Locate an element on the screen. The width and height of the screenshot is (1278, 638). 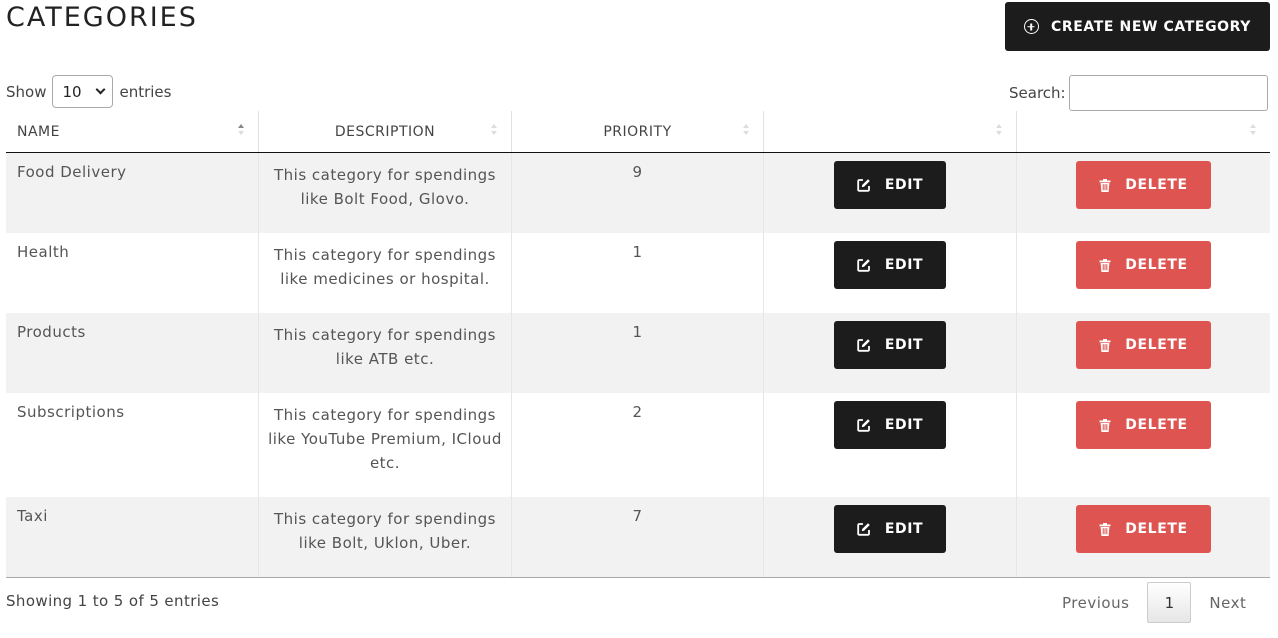
page-1-button: 1 is located at coordinates (1169, 602).